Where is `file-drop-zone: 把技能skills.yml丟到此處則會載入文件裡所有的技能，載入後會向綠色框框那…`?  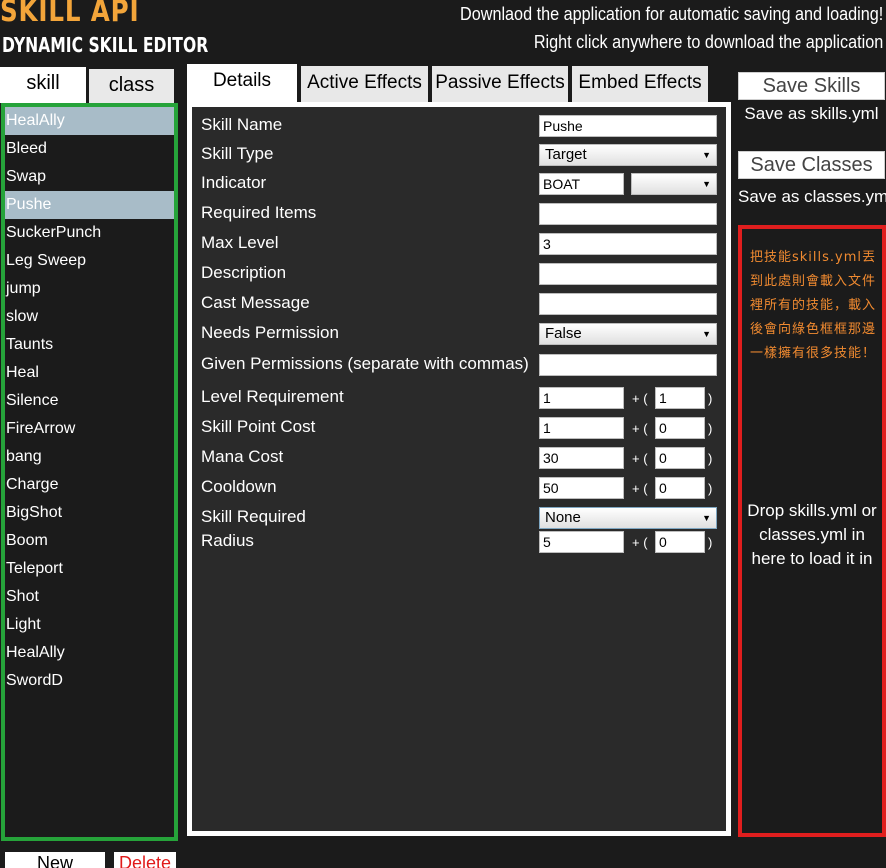 file-drop-zone: 把技能skills.yml丟到此處則會載入文件裡所有的技能，載入後會向綠色框框那… is located at coordinates (812, 531).